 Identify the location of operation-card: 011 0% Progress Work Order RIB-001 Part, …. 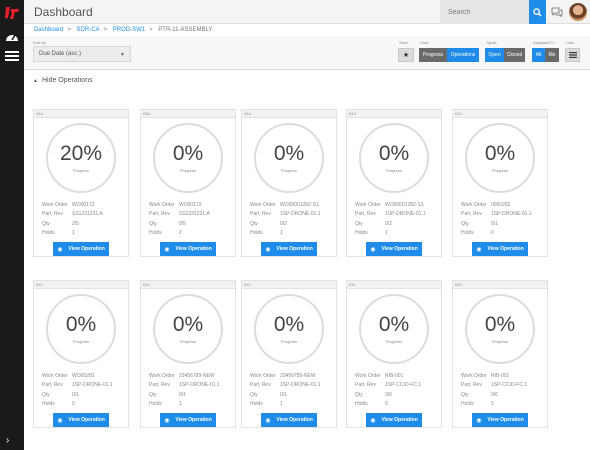
(394, 354).